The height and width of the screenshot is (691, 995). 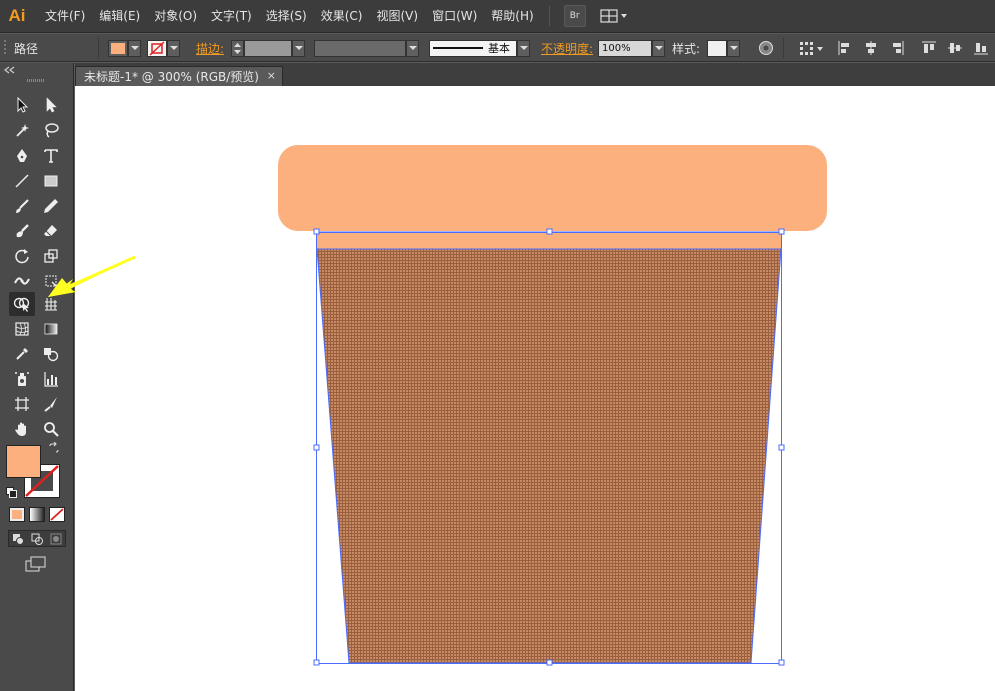 What do you see at coordinates (22, 181) in the screenshot?
I see `line-segment-tool` at bounding box center [22, 181].